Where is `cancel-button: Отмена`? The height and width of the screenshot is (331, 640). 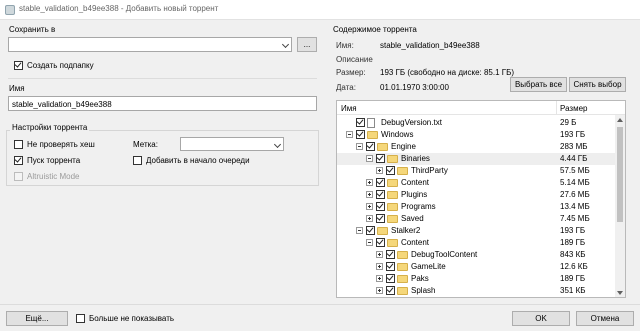
cancel-button: Отмена is located at coordinates (605, 318).